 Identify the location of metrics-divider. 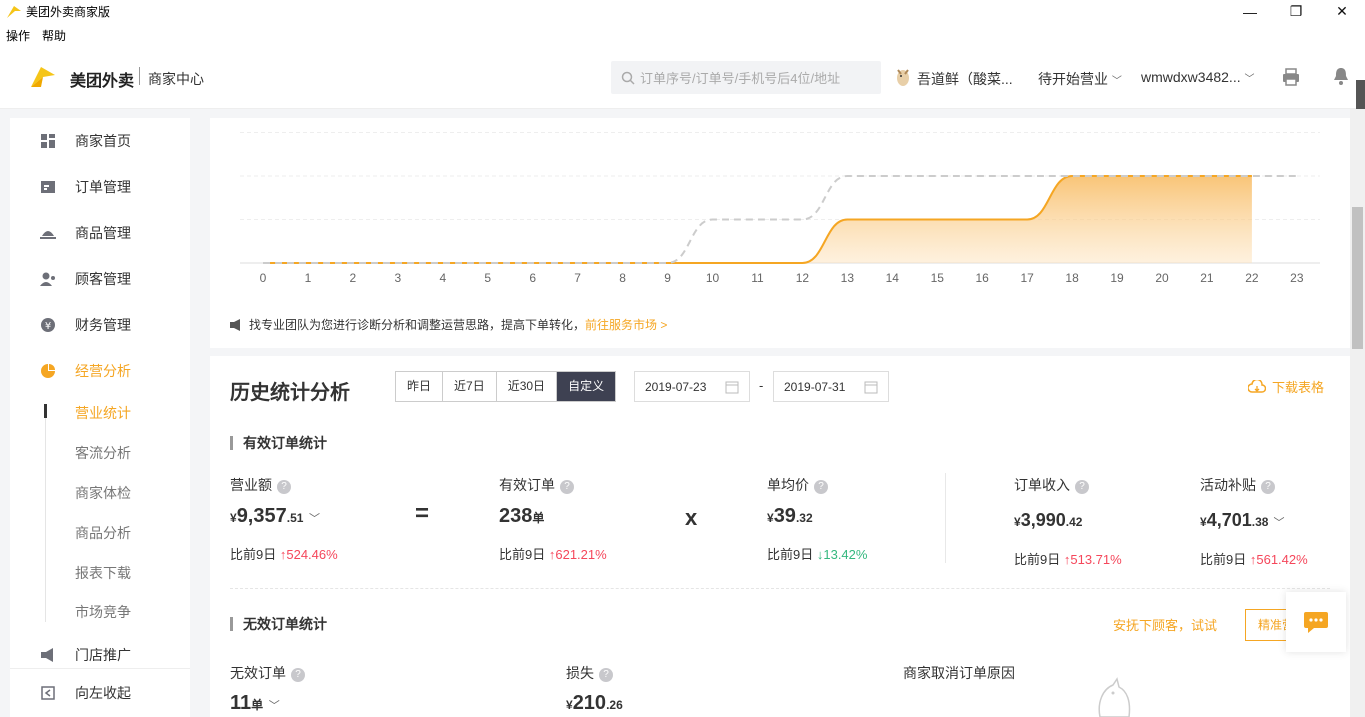
(945, 518).